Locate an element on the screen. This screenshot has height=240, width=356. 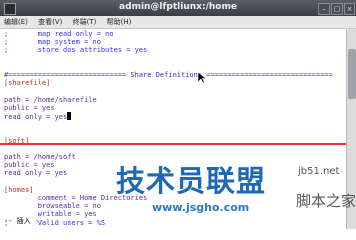
mouse-pointer-icon is located at coordinates (202, 78).